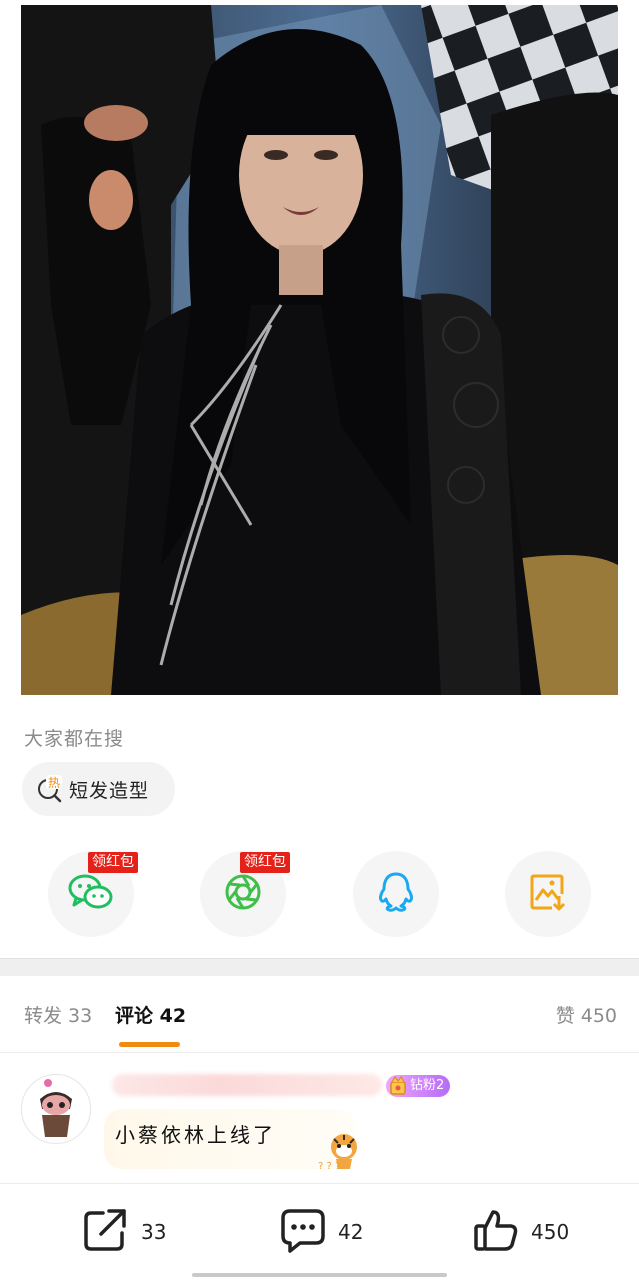  I want to click on repost-button: 33, so click(124, 1232).